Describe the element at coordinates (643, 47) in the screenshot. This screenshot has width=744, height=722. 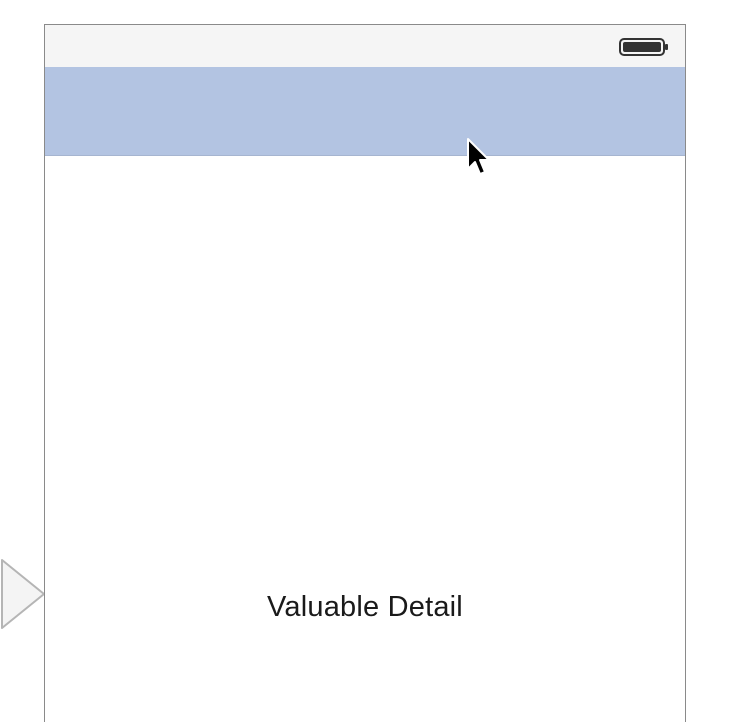
I see `battery-icon` at that location.